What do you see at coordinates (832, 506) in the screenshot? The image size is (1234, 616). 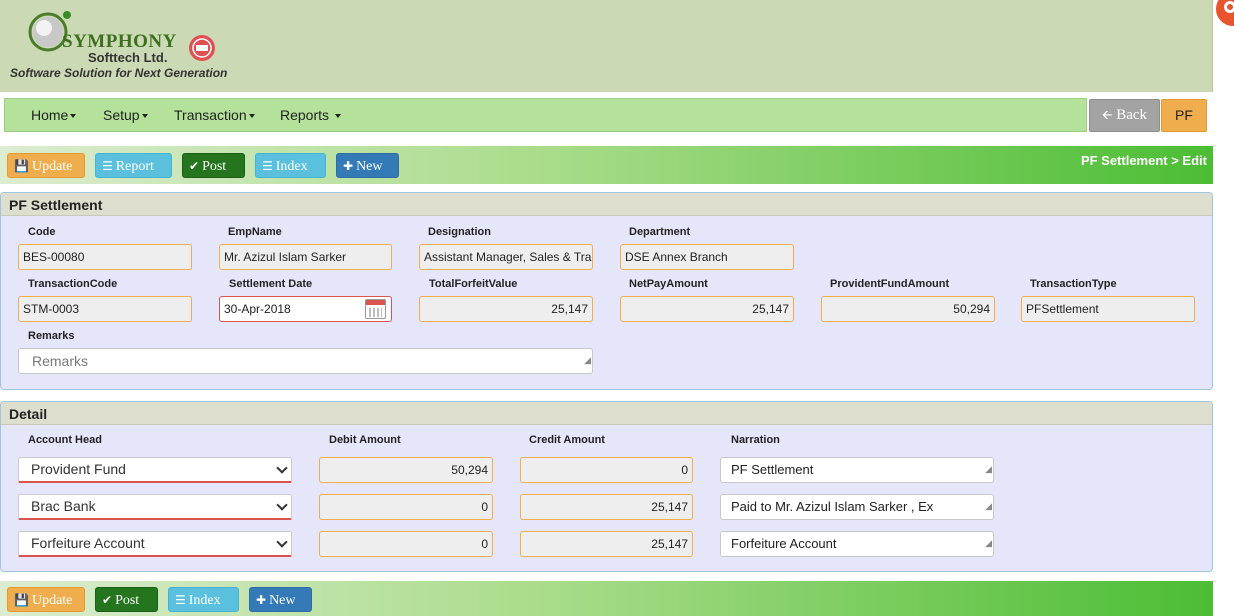 I see `narration-text: Paid to Mr. Azizul Islam Sarker , Ex` at bounding box center [832, 506].